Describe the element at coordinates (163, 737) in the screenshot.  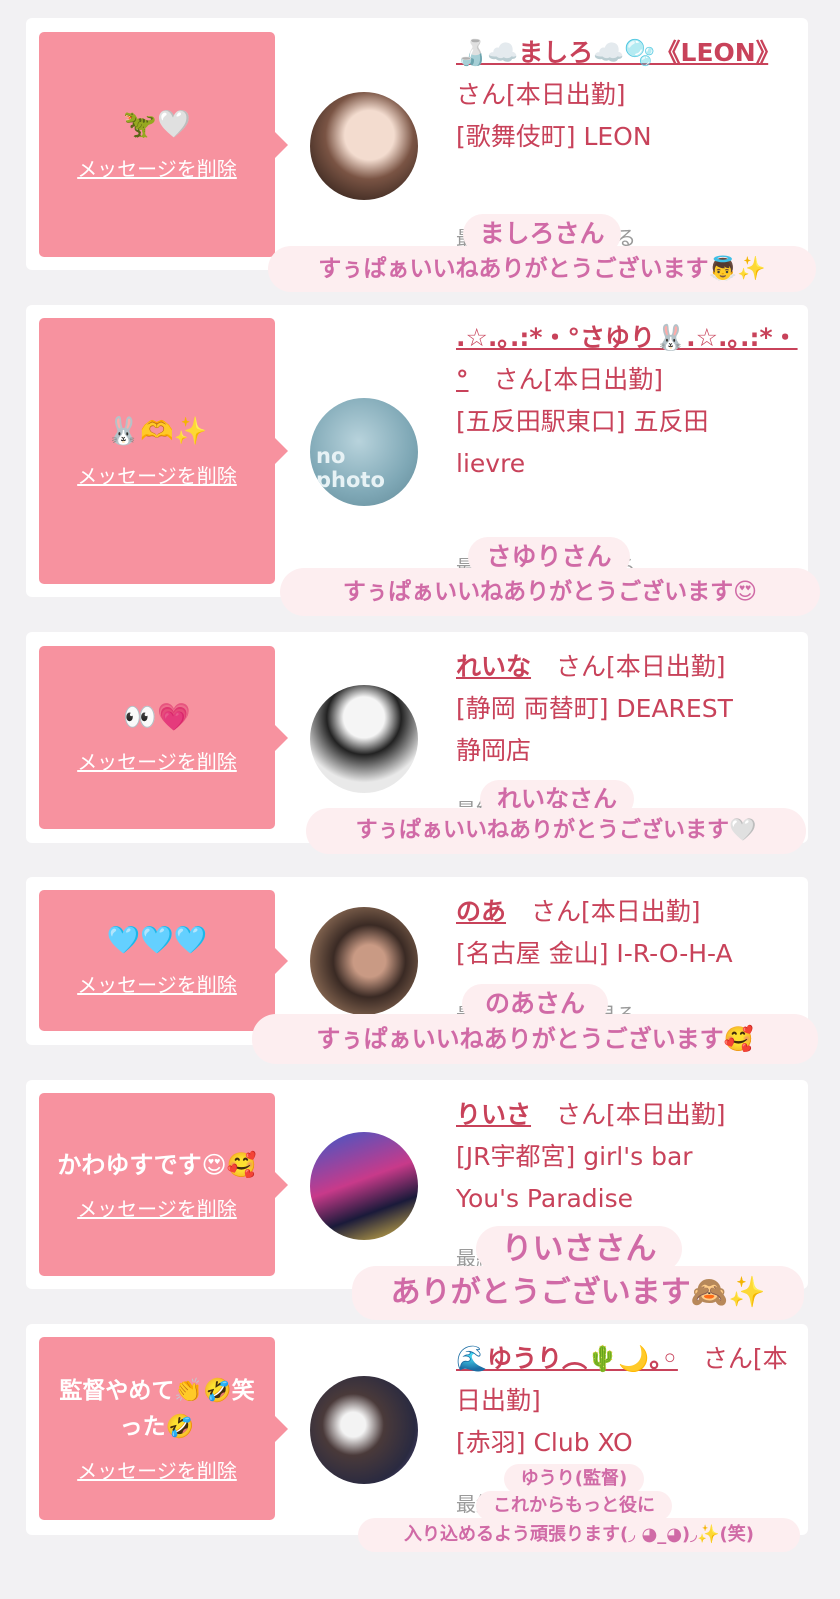
I see `message-bubble: 👀💗 メッセージを削除` at that location.